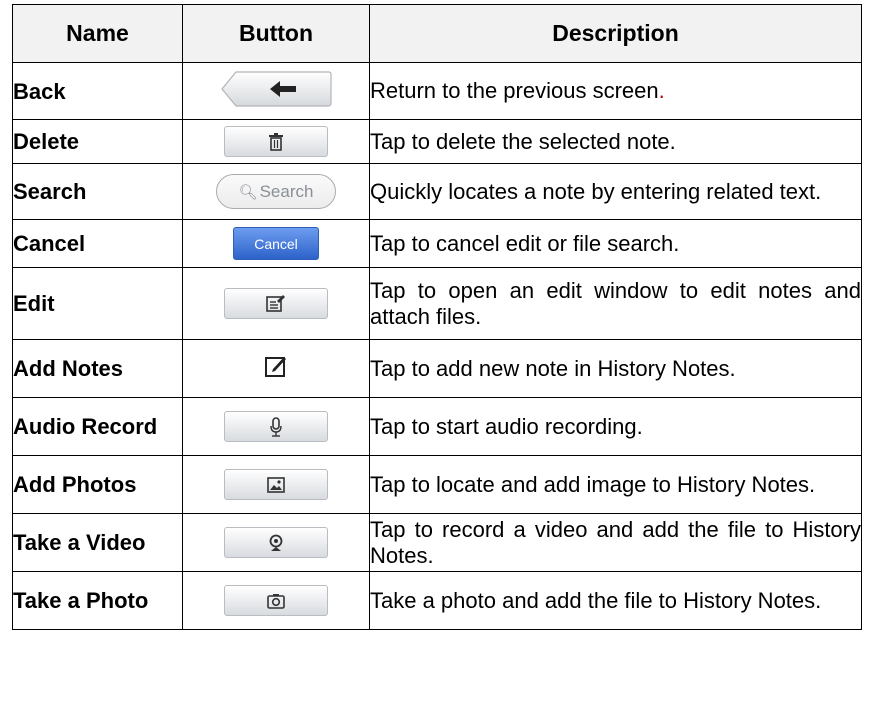  I want to click on table-row: Delete Tap to delete the selected note., so click(437, 141).